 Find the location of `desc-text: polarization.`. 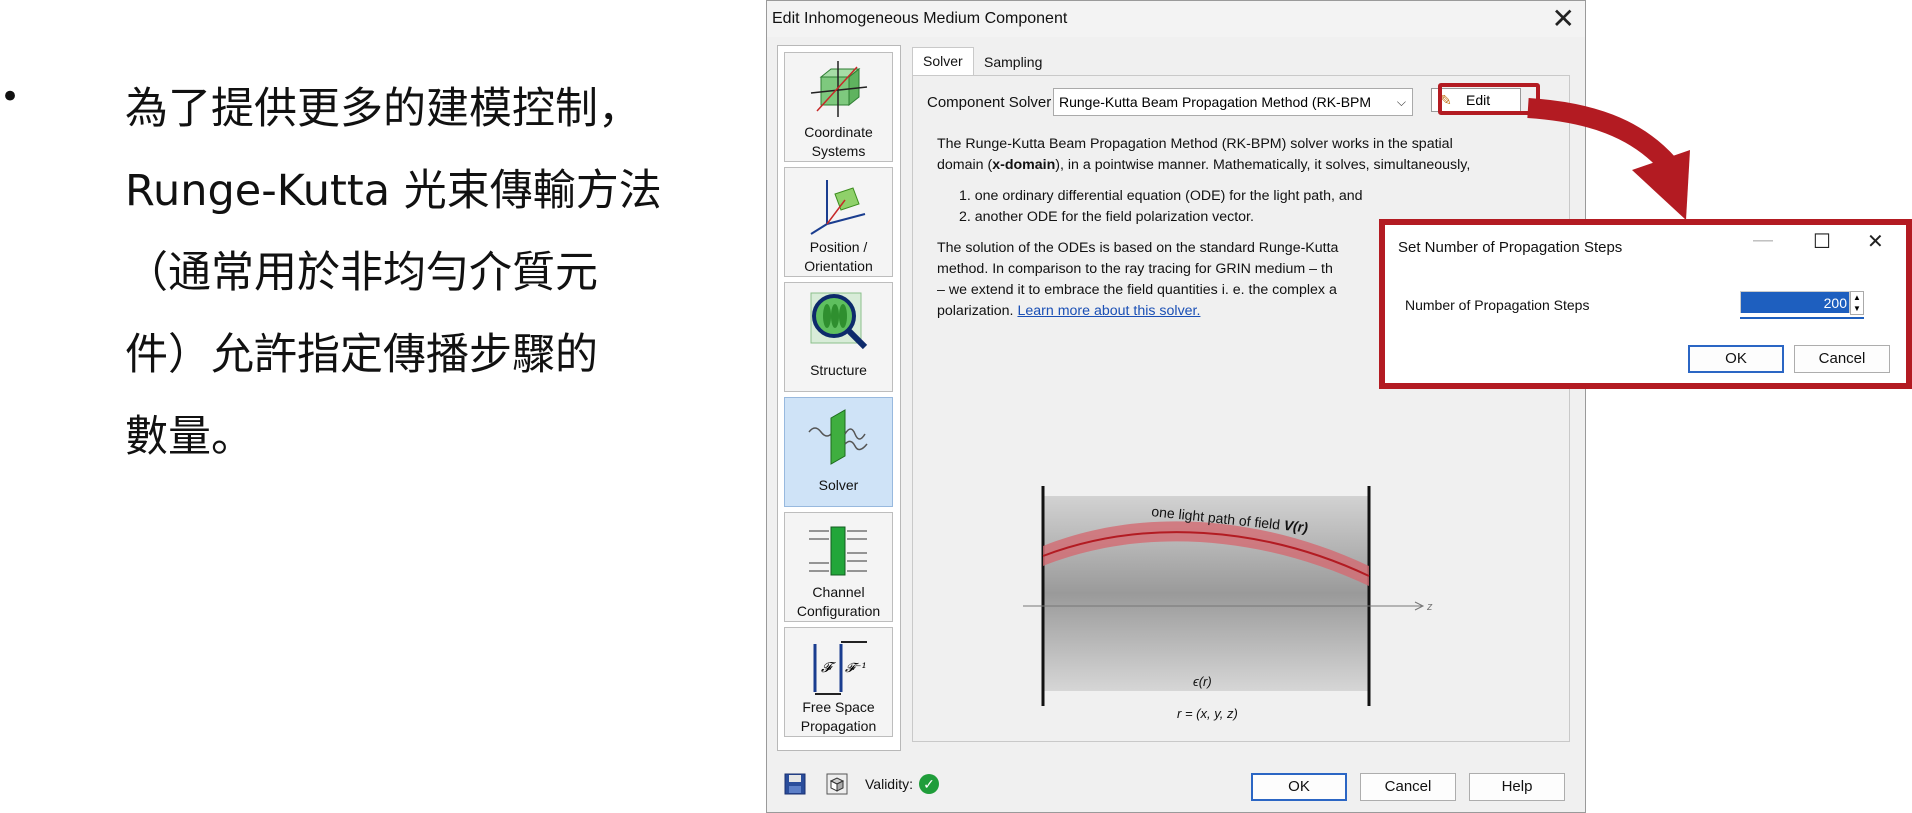

desc-text: polarization. is located at coordinates (975, 311).